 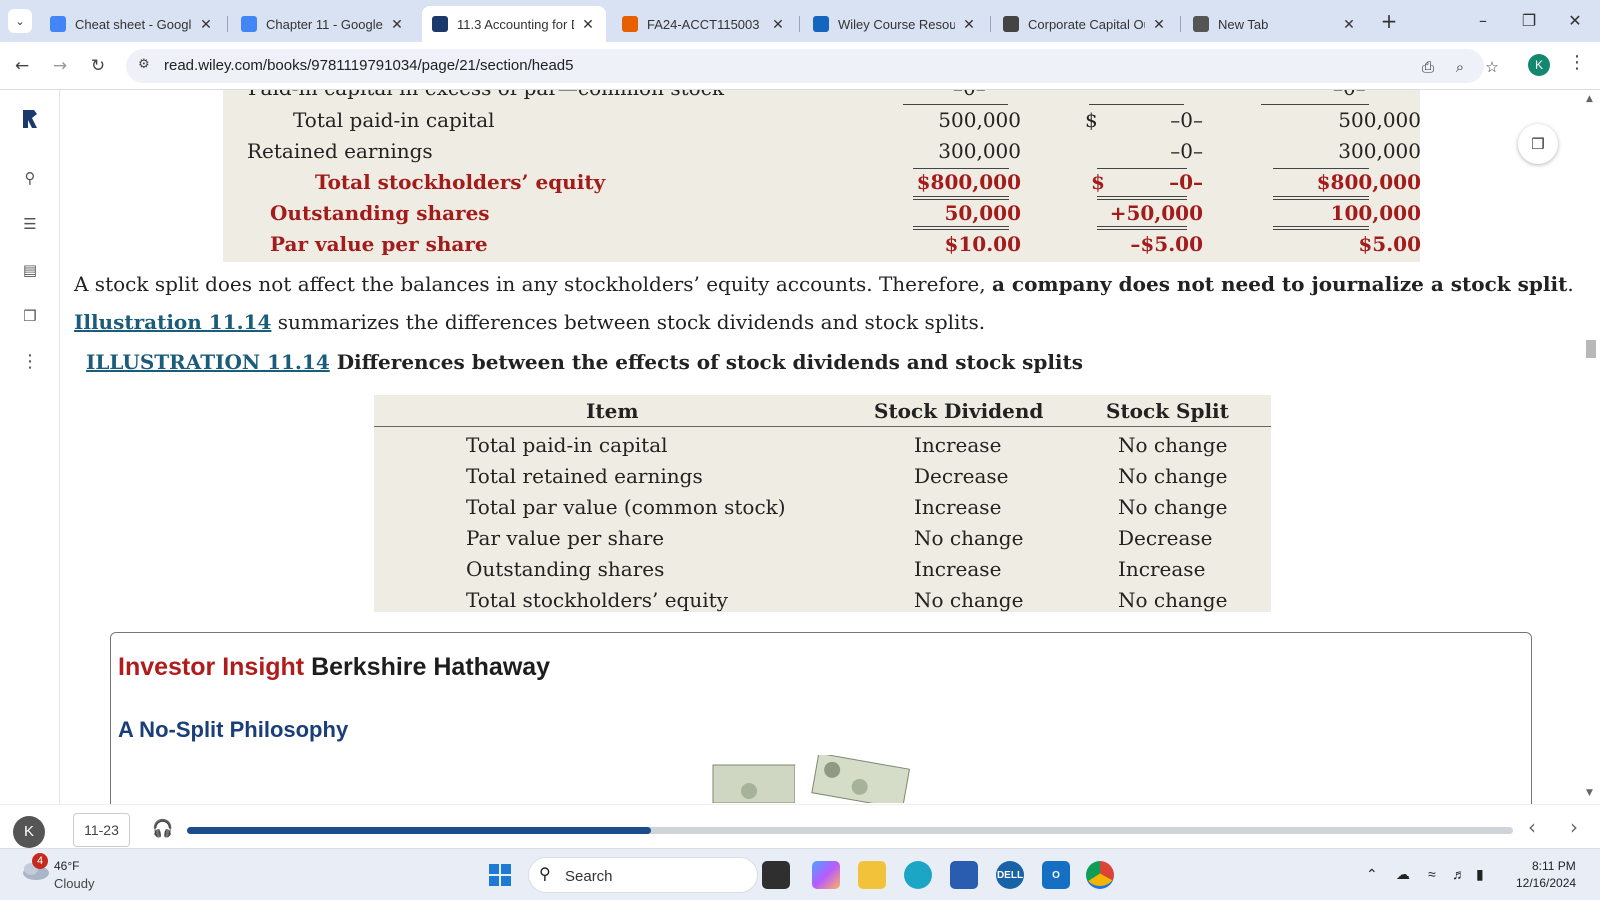 I want to click on chrome-menu-icon: ⋮, so click(x=1577, y=62).